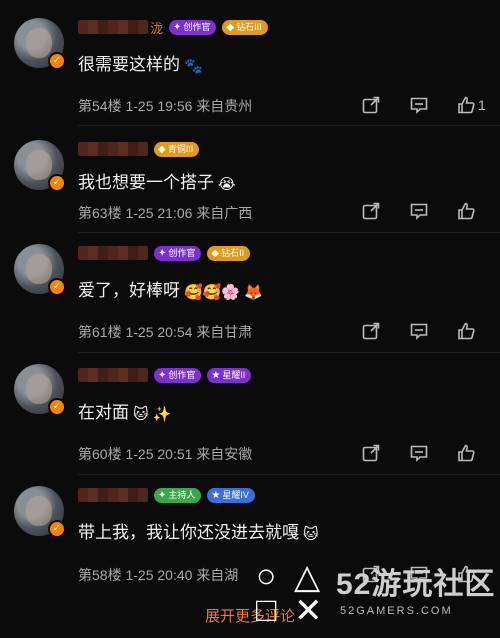 The height and width of the screenshot is (638, 500). I want to click on comment-text: 很需要这样的 🐾, so click(140, 65).